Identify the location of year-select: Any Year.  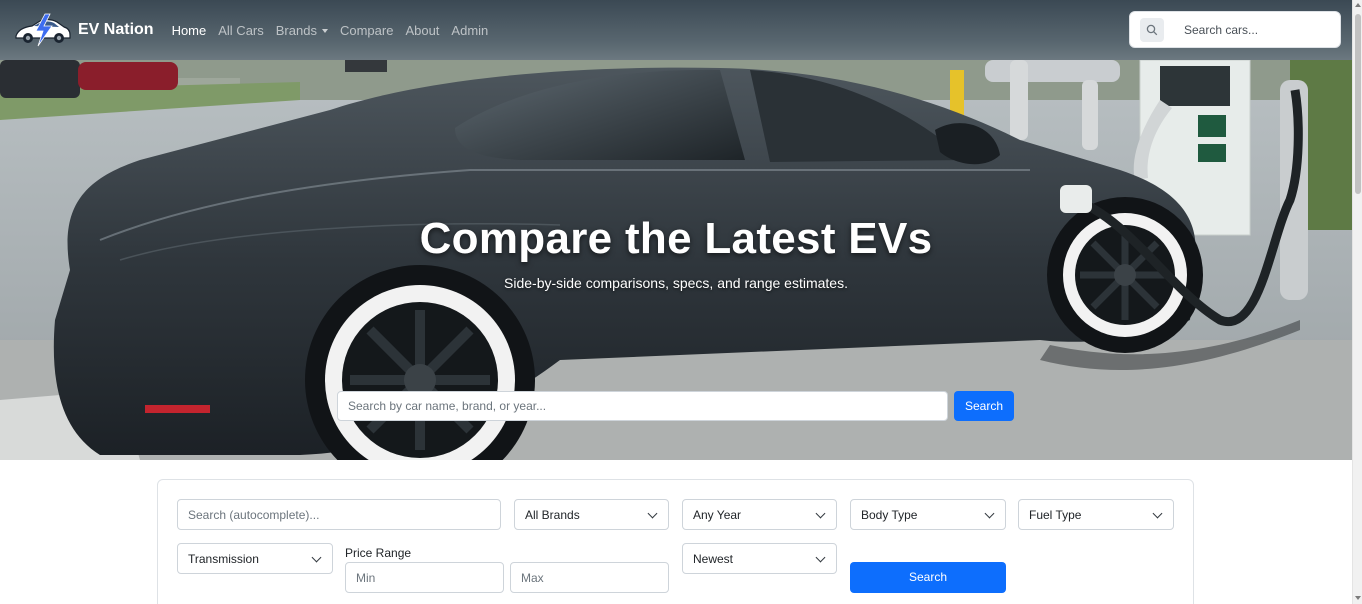
(759, 514).